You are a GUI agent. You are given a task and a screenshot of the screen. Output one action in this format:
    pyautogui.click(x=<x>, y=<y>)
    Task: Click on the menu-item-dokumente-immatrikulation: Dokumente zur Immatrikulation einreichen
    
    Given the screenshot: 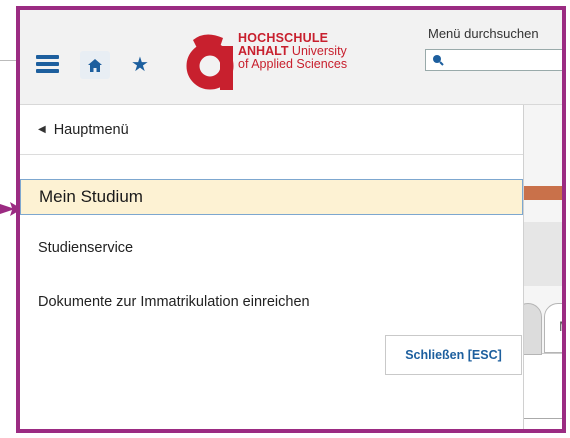 What is the action you would take?
    pyautogui.click(x=271, y=302)
    